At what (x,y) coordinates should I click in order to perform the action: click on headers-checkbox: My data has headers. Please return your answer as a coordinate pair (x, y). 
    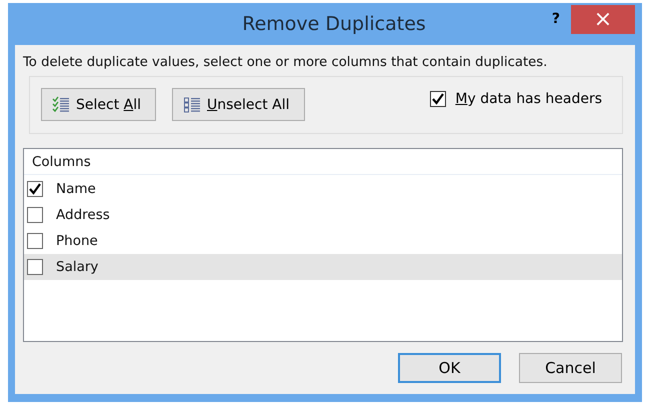
    Looking at the image, I should click on (516, 99).